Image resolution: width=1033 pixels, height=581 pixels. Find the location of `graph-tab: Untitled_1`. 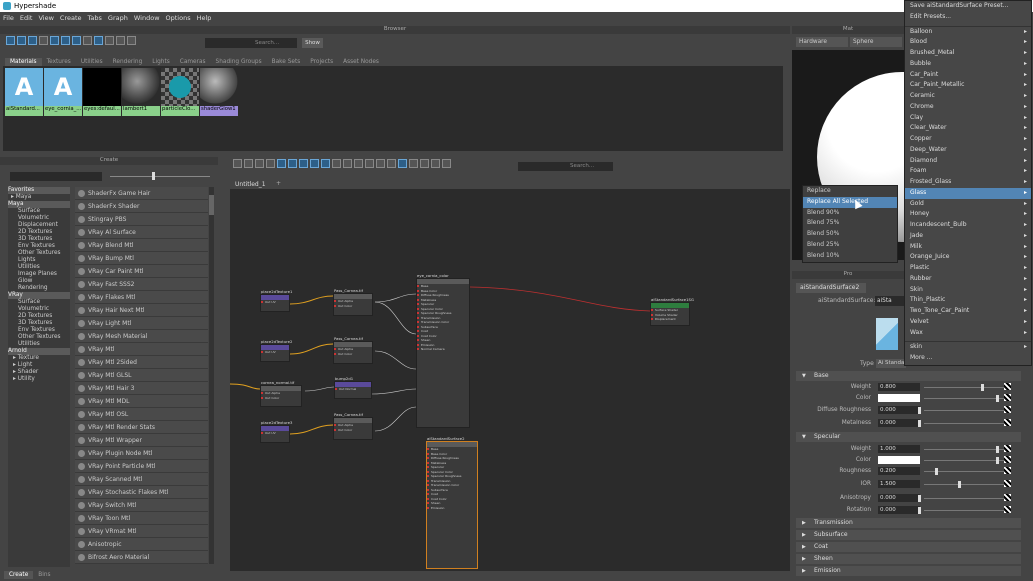

graph-tab: Untitled_1 is located at coordinates (252, 184).